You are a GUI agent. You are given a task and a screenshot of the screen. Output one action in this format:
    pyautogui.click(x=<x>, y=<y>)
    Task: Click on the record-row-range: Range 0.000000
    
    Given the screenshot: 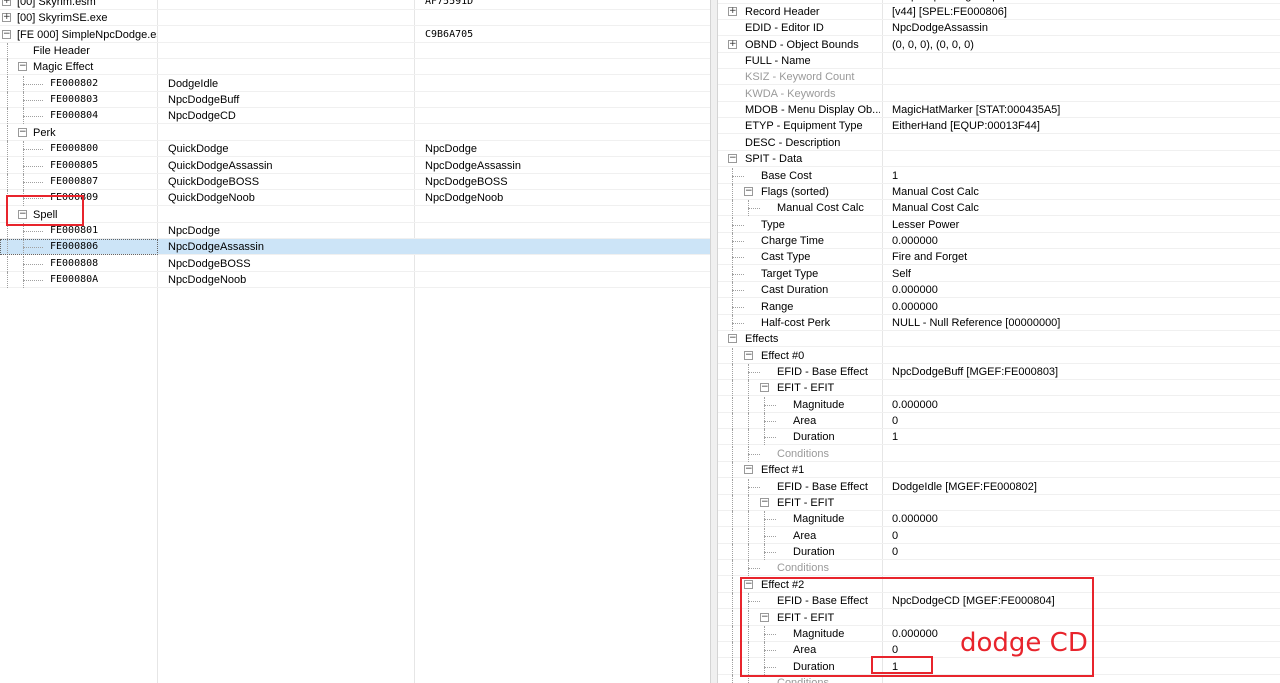 What is the action you would take?
    pyautogui.click(x=999, y=306)
    